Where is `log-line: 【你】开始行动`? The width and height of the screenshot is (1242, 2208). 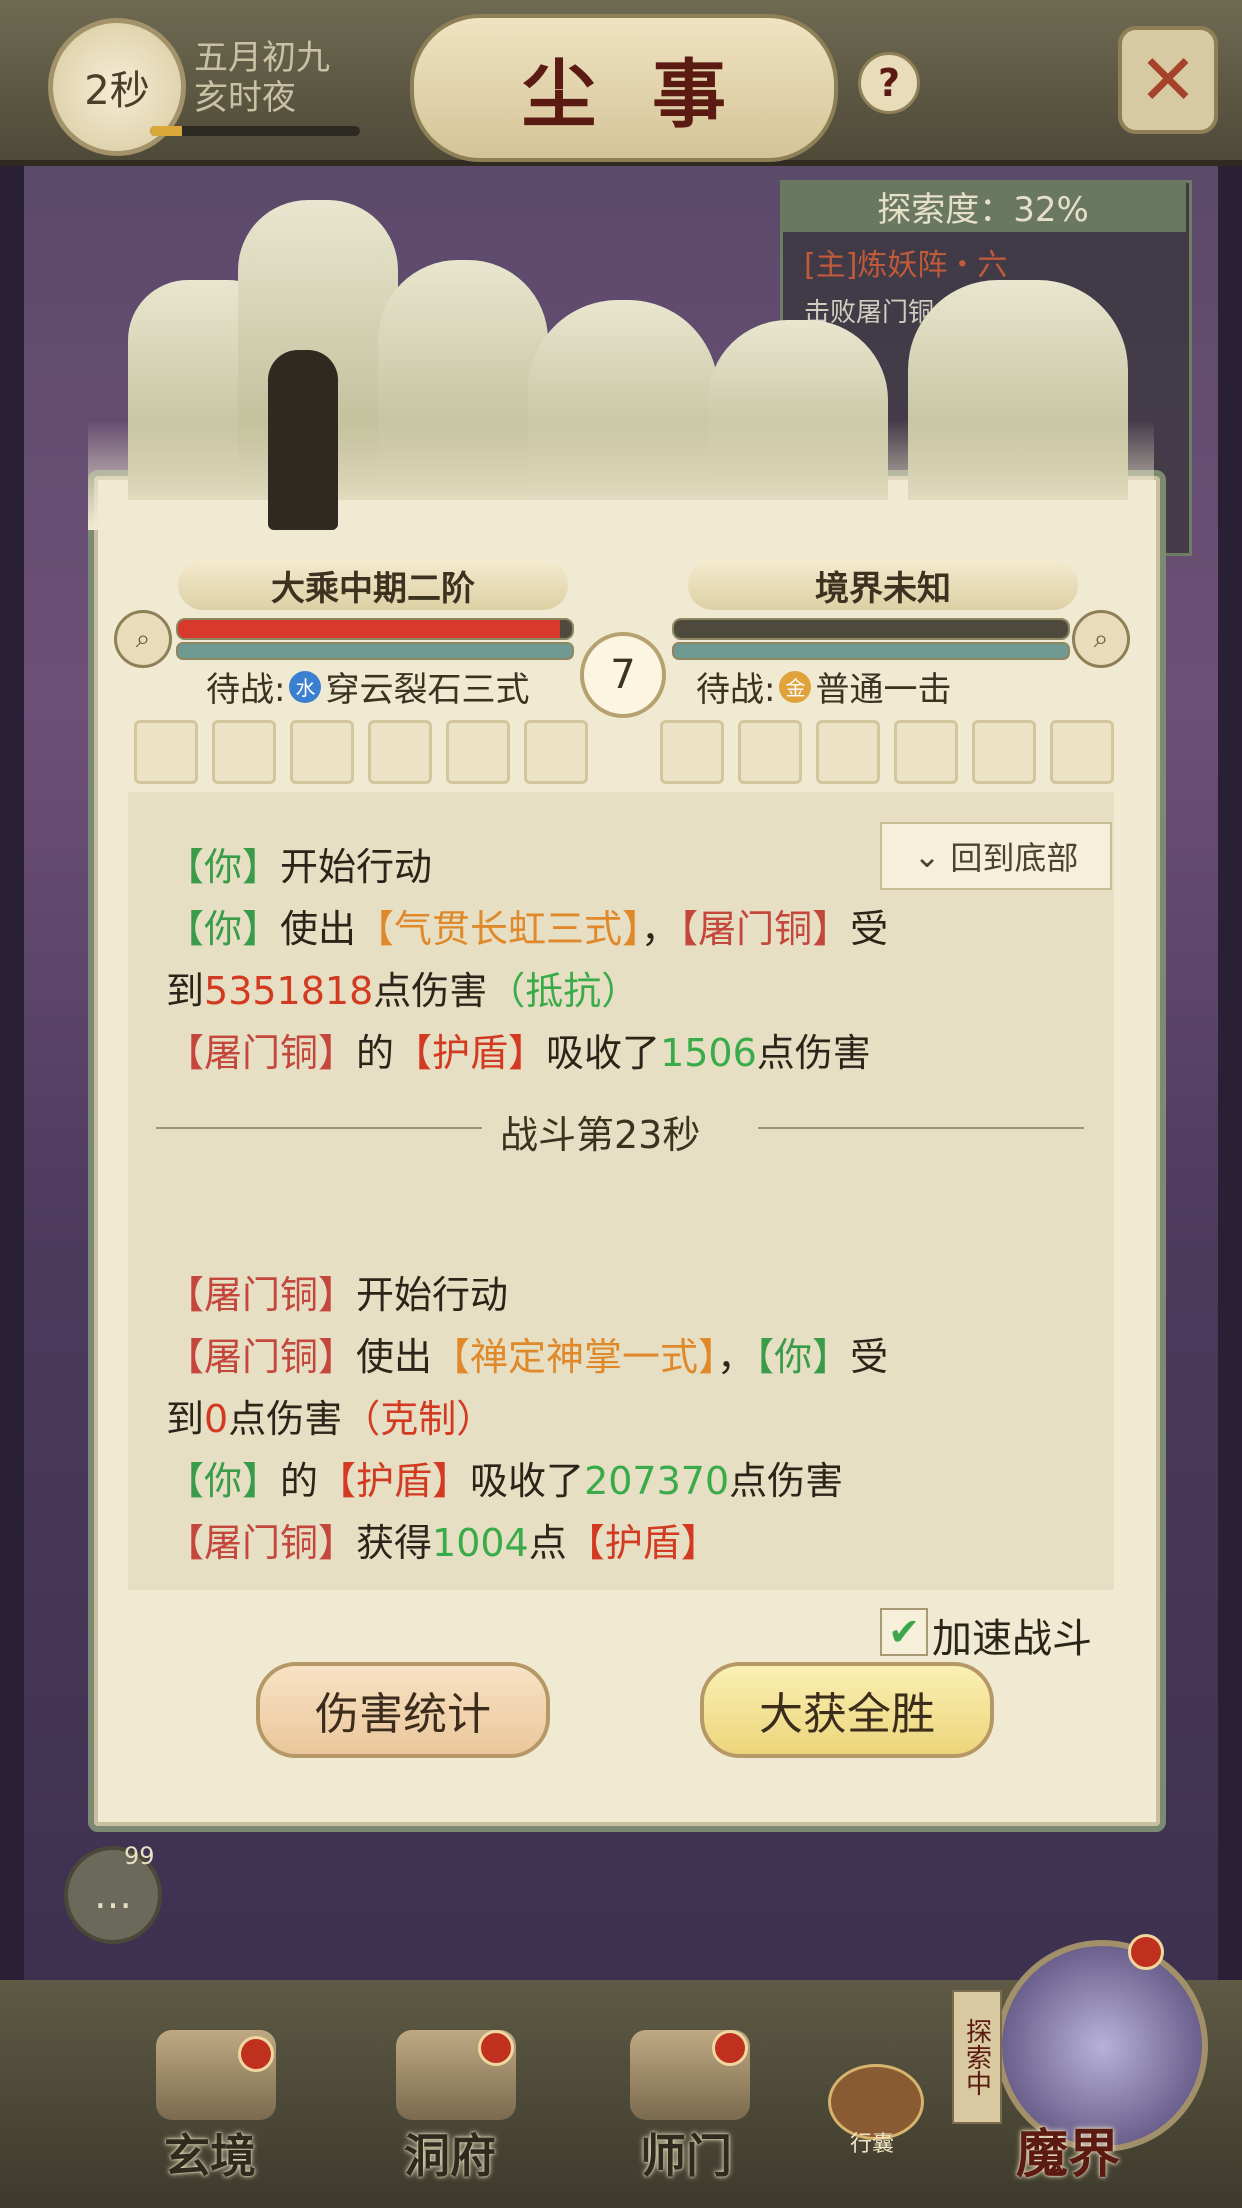 log-line: 【你】开始行动 is located at coordinates (299, 867).